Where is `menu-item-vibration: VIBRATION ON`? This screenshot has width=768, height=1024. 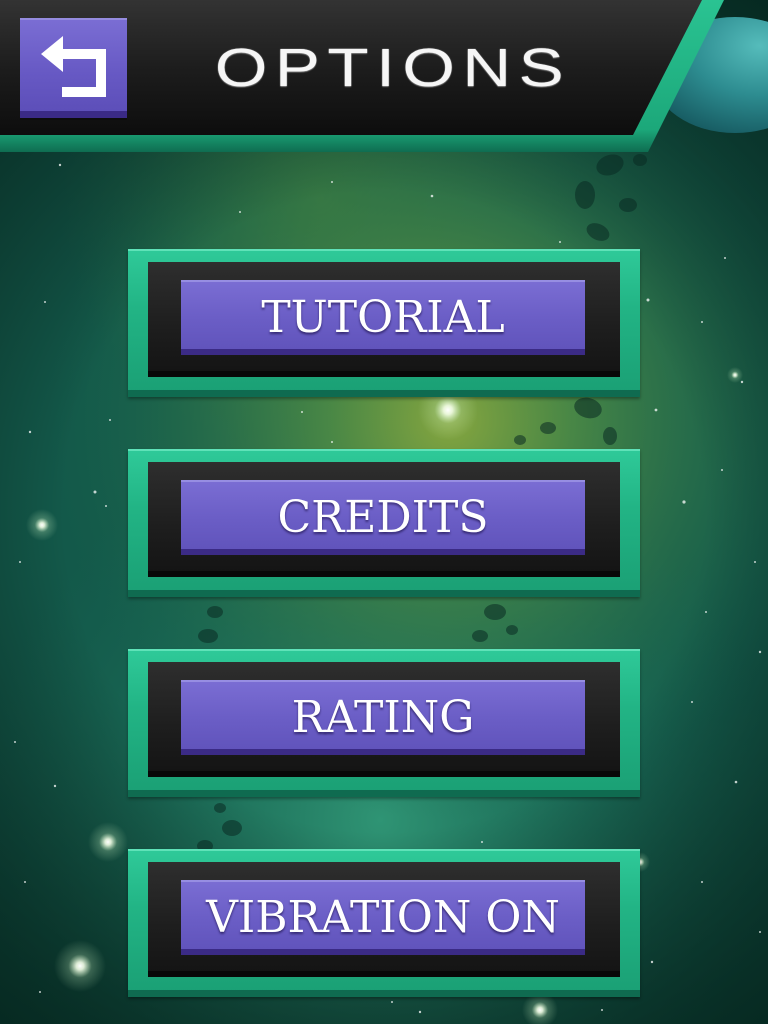
menu-item-vibration: VIBRATION ON is located at coordinates (384, 923).